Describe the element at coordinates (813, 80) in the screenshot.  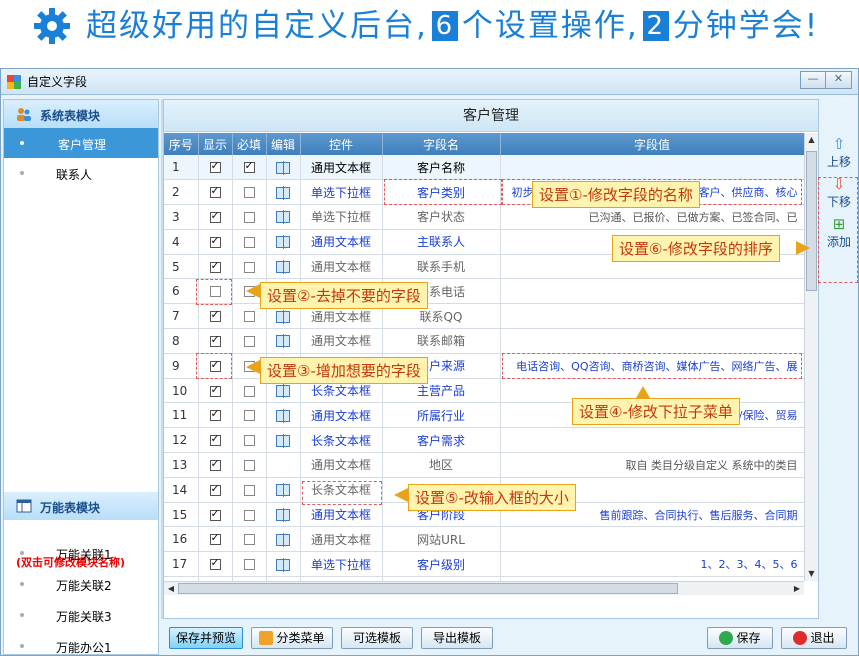
I see `minimize-button: —` at that location.